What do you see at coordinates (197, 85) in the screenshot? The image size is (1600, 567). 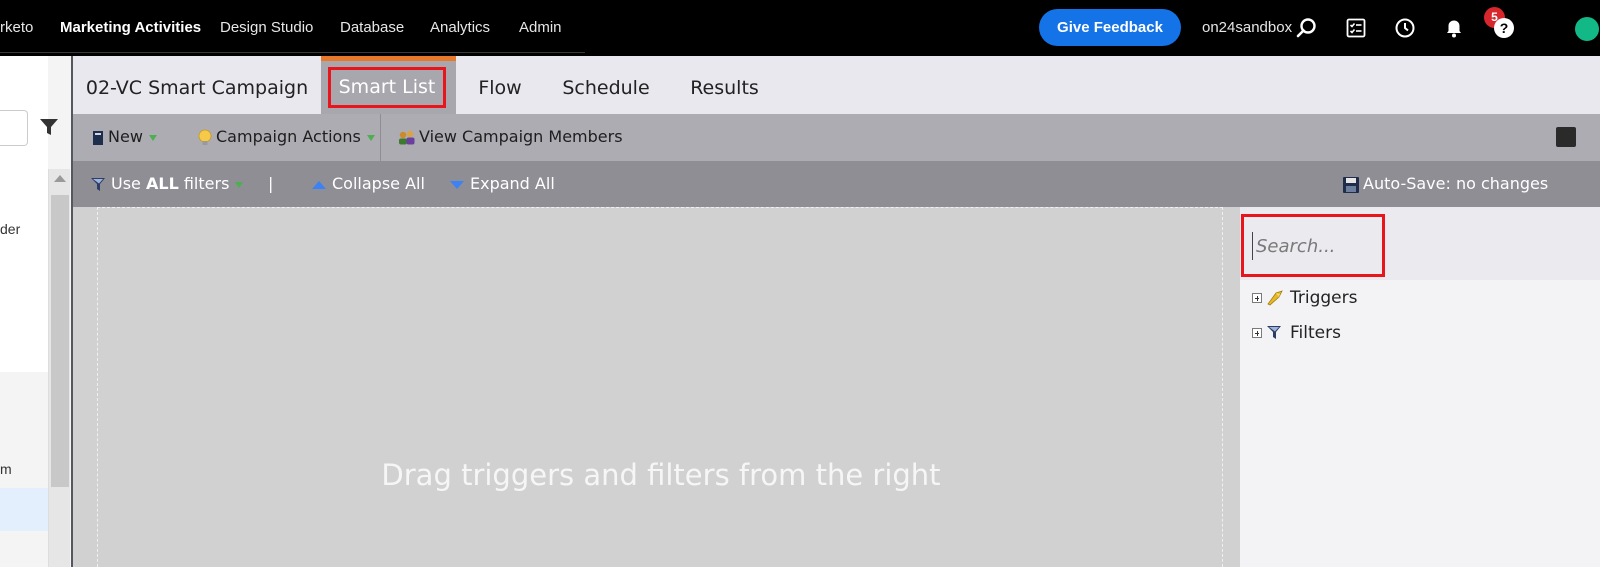 I see `tab-campaign-name: 02-VC Smart Campaign` at bounding box center [197, 85].